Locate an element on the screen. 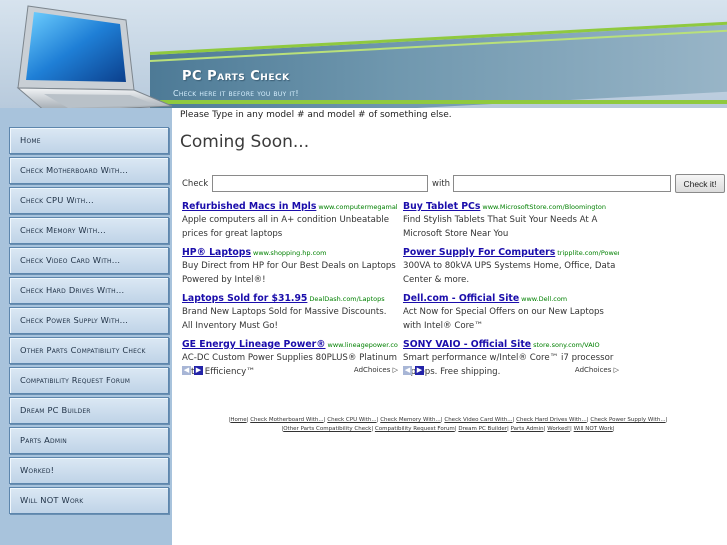  site-tagline: Check here it before you buy it! is located at coordinates (236, 93).